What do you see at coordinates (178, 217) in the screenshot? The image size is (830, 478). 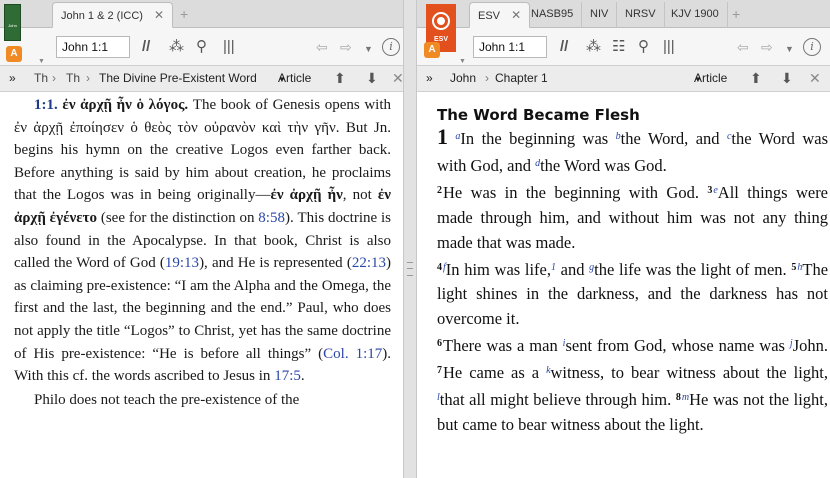 I see `body-text: (see for the distinction on` at bounding box center [178, 217].